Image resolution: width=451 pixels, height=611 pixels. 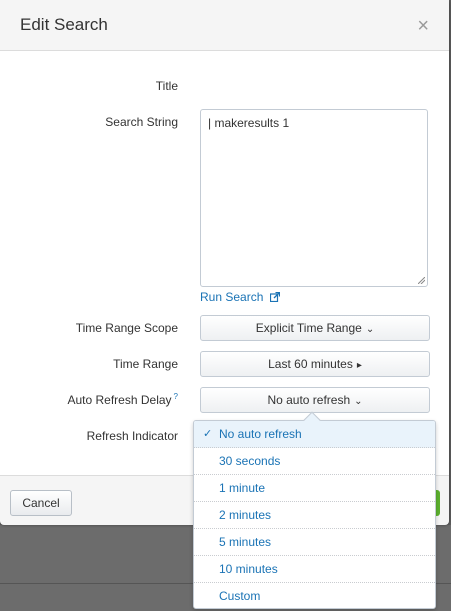 I want to click on run-search-link: Run Search, so click(x=240, y=297).